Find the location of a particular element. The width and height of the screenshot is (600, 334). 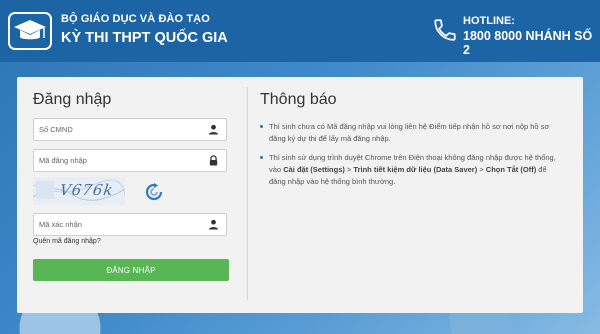

captcha-text: V676k is located at coordinates (86, 190).